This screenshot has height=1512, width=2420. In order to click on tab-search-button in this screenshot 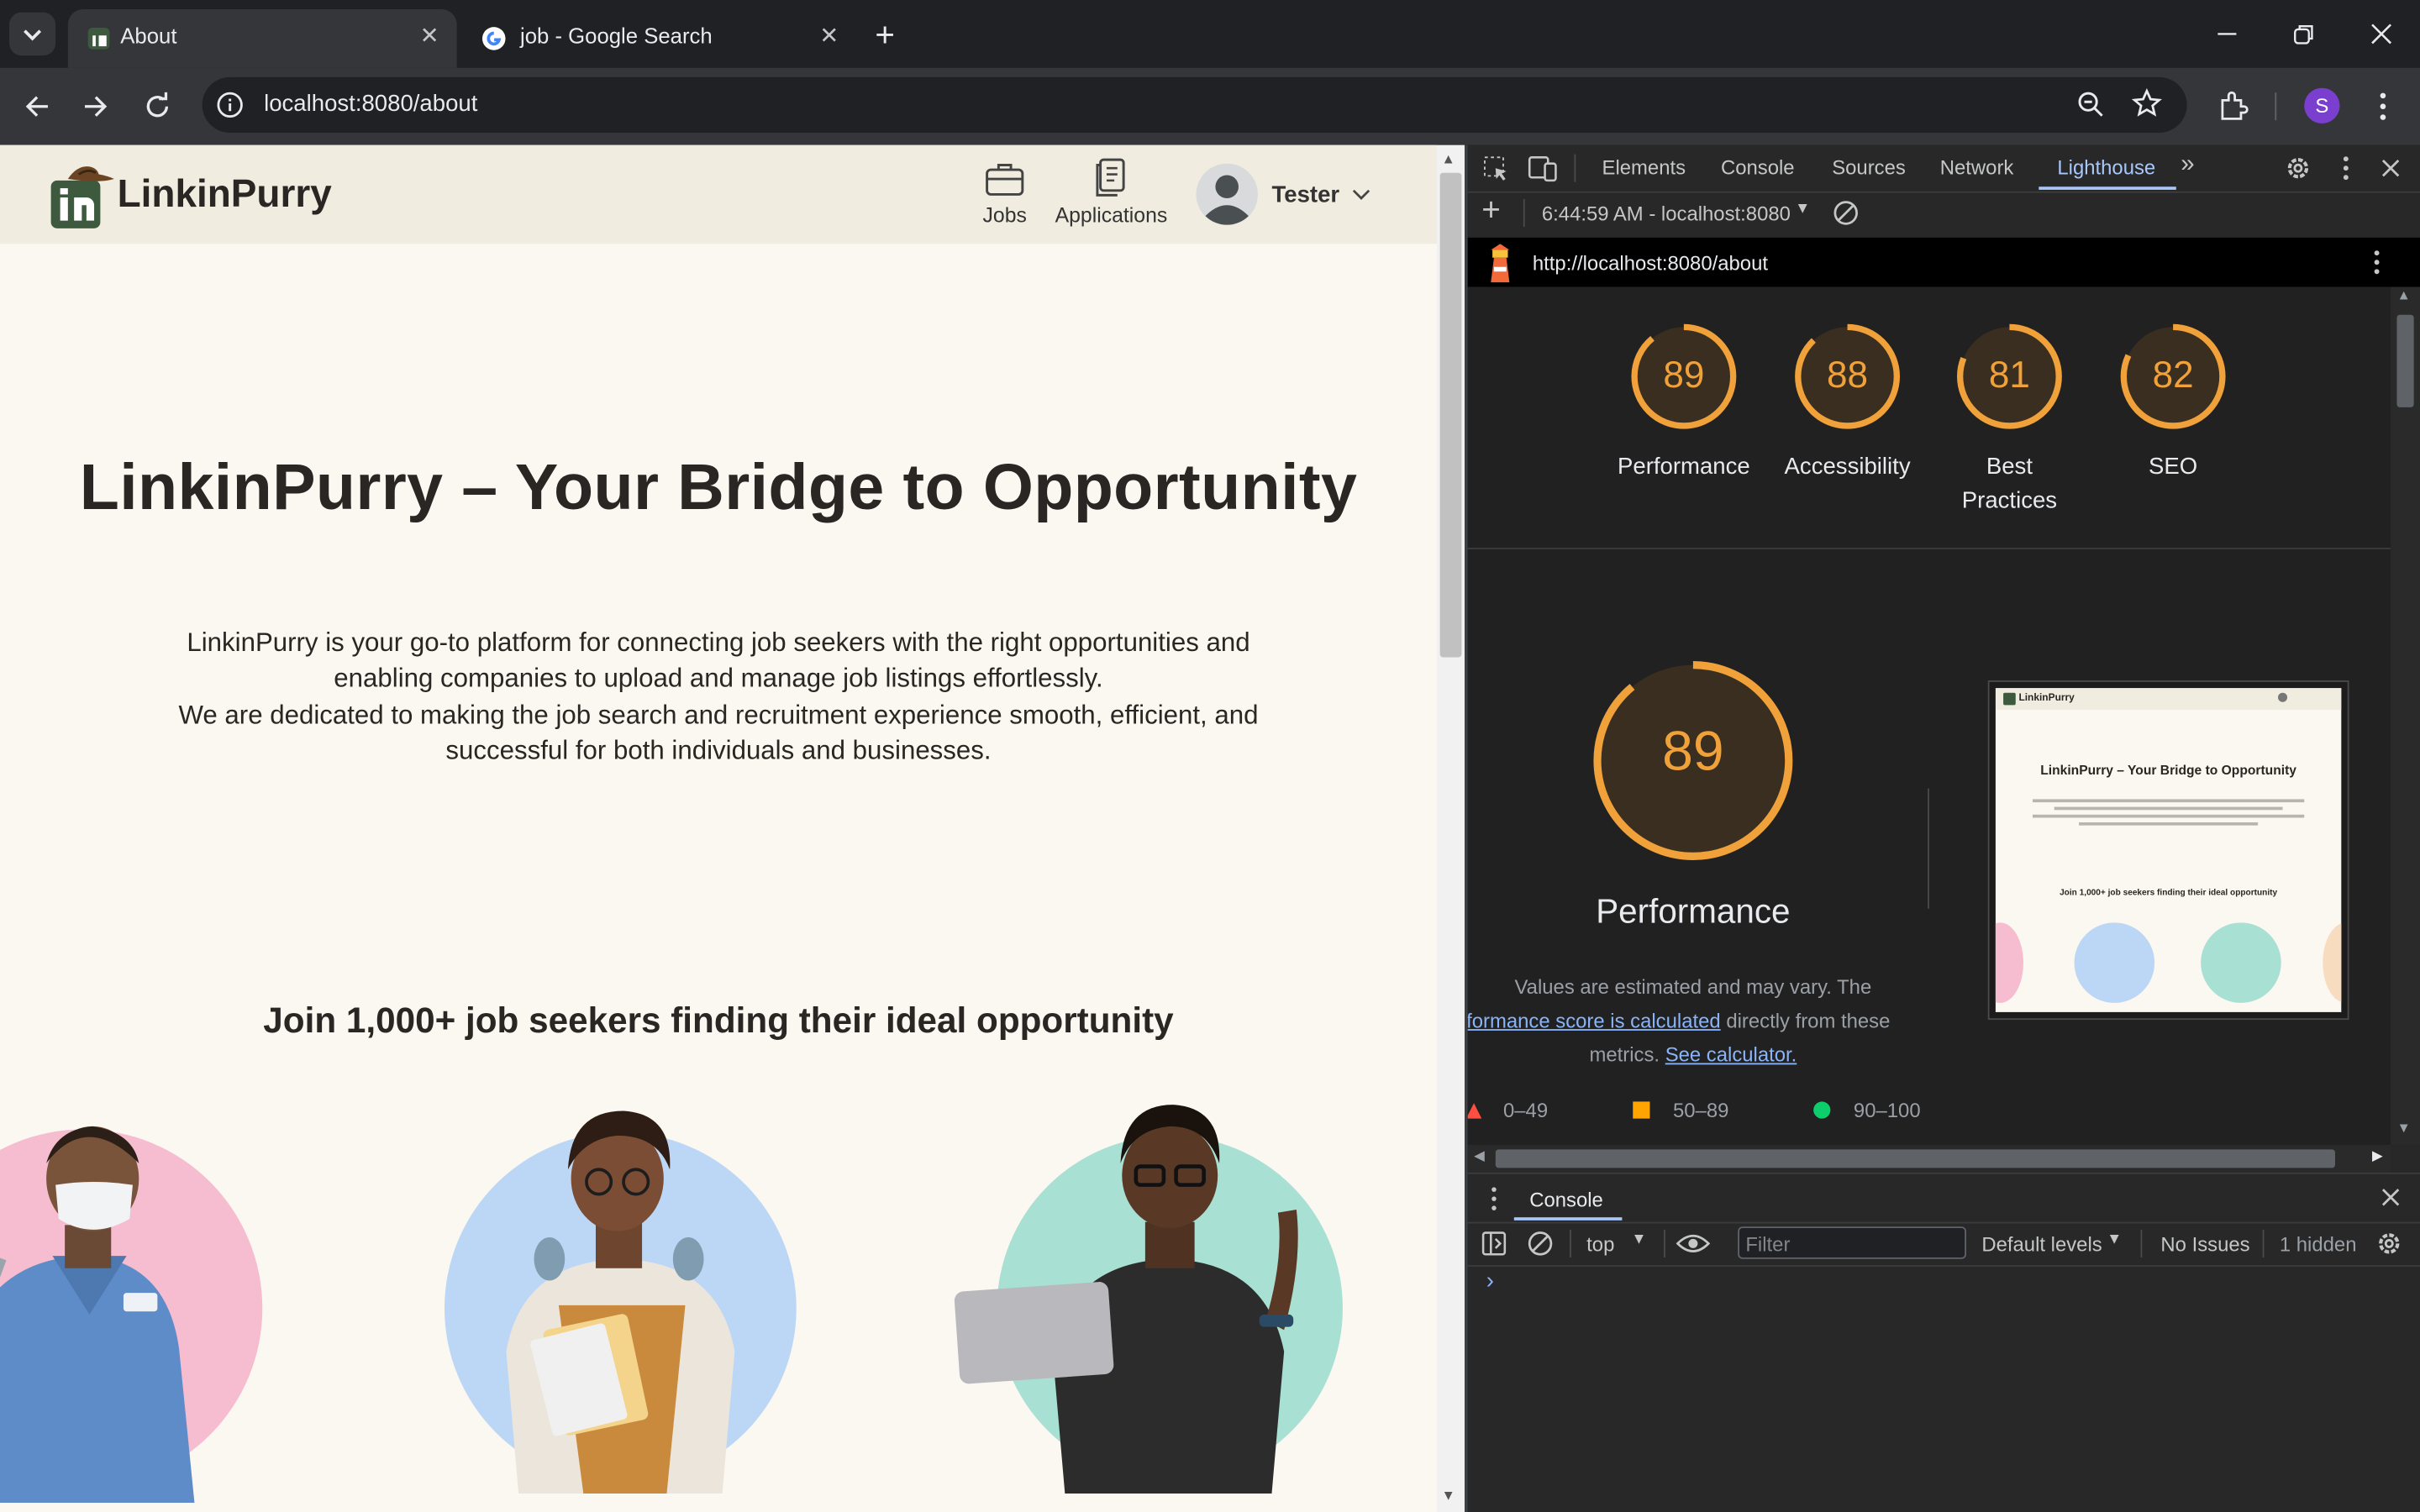, I will do `click(33, 34)`.